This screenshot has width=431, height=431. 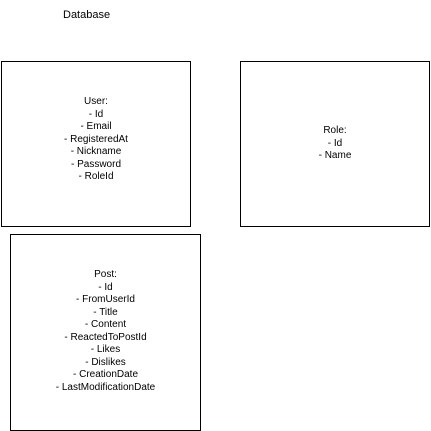 What do you see at coordinates (105, 299) in the screenshot?
I see `post-field-fromuserid: - FromUserId` at bounding box center [105, 299].